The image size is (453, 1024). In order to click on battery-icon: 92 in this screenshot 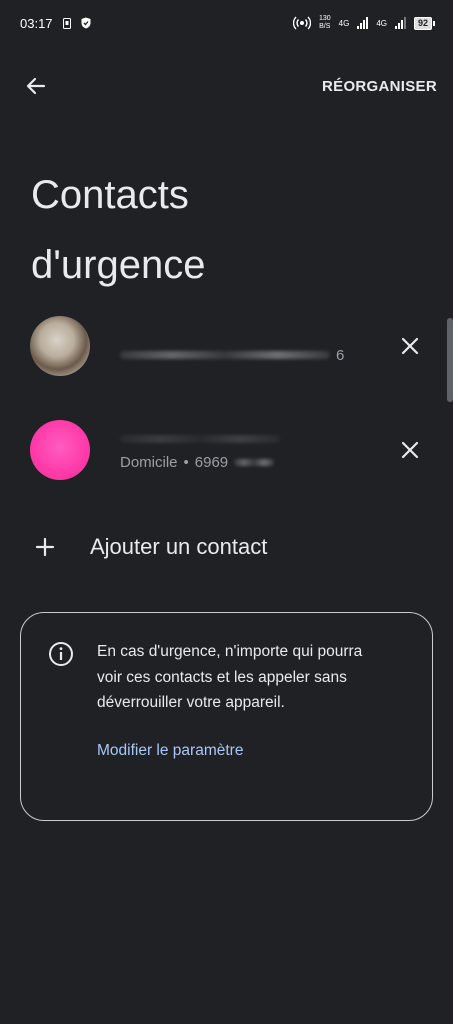, I will do `click(424, 23)`.